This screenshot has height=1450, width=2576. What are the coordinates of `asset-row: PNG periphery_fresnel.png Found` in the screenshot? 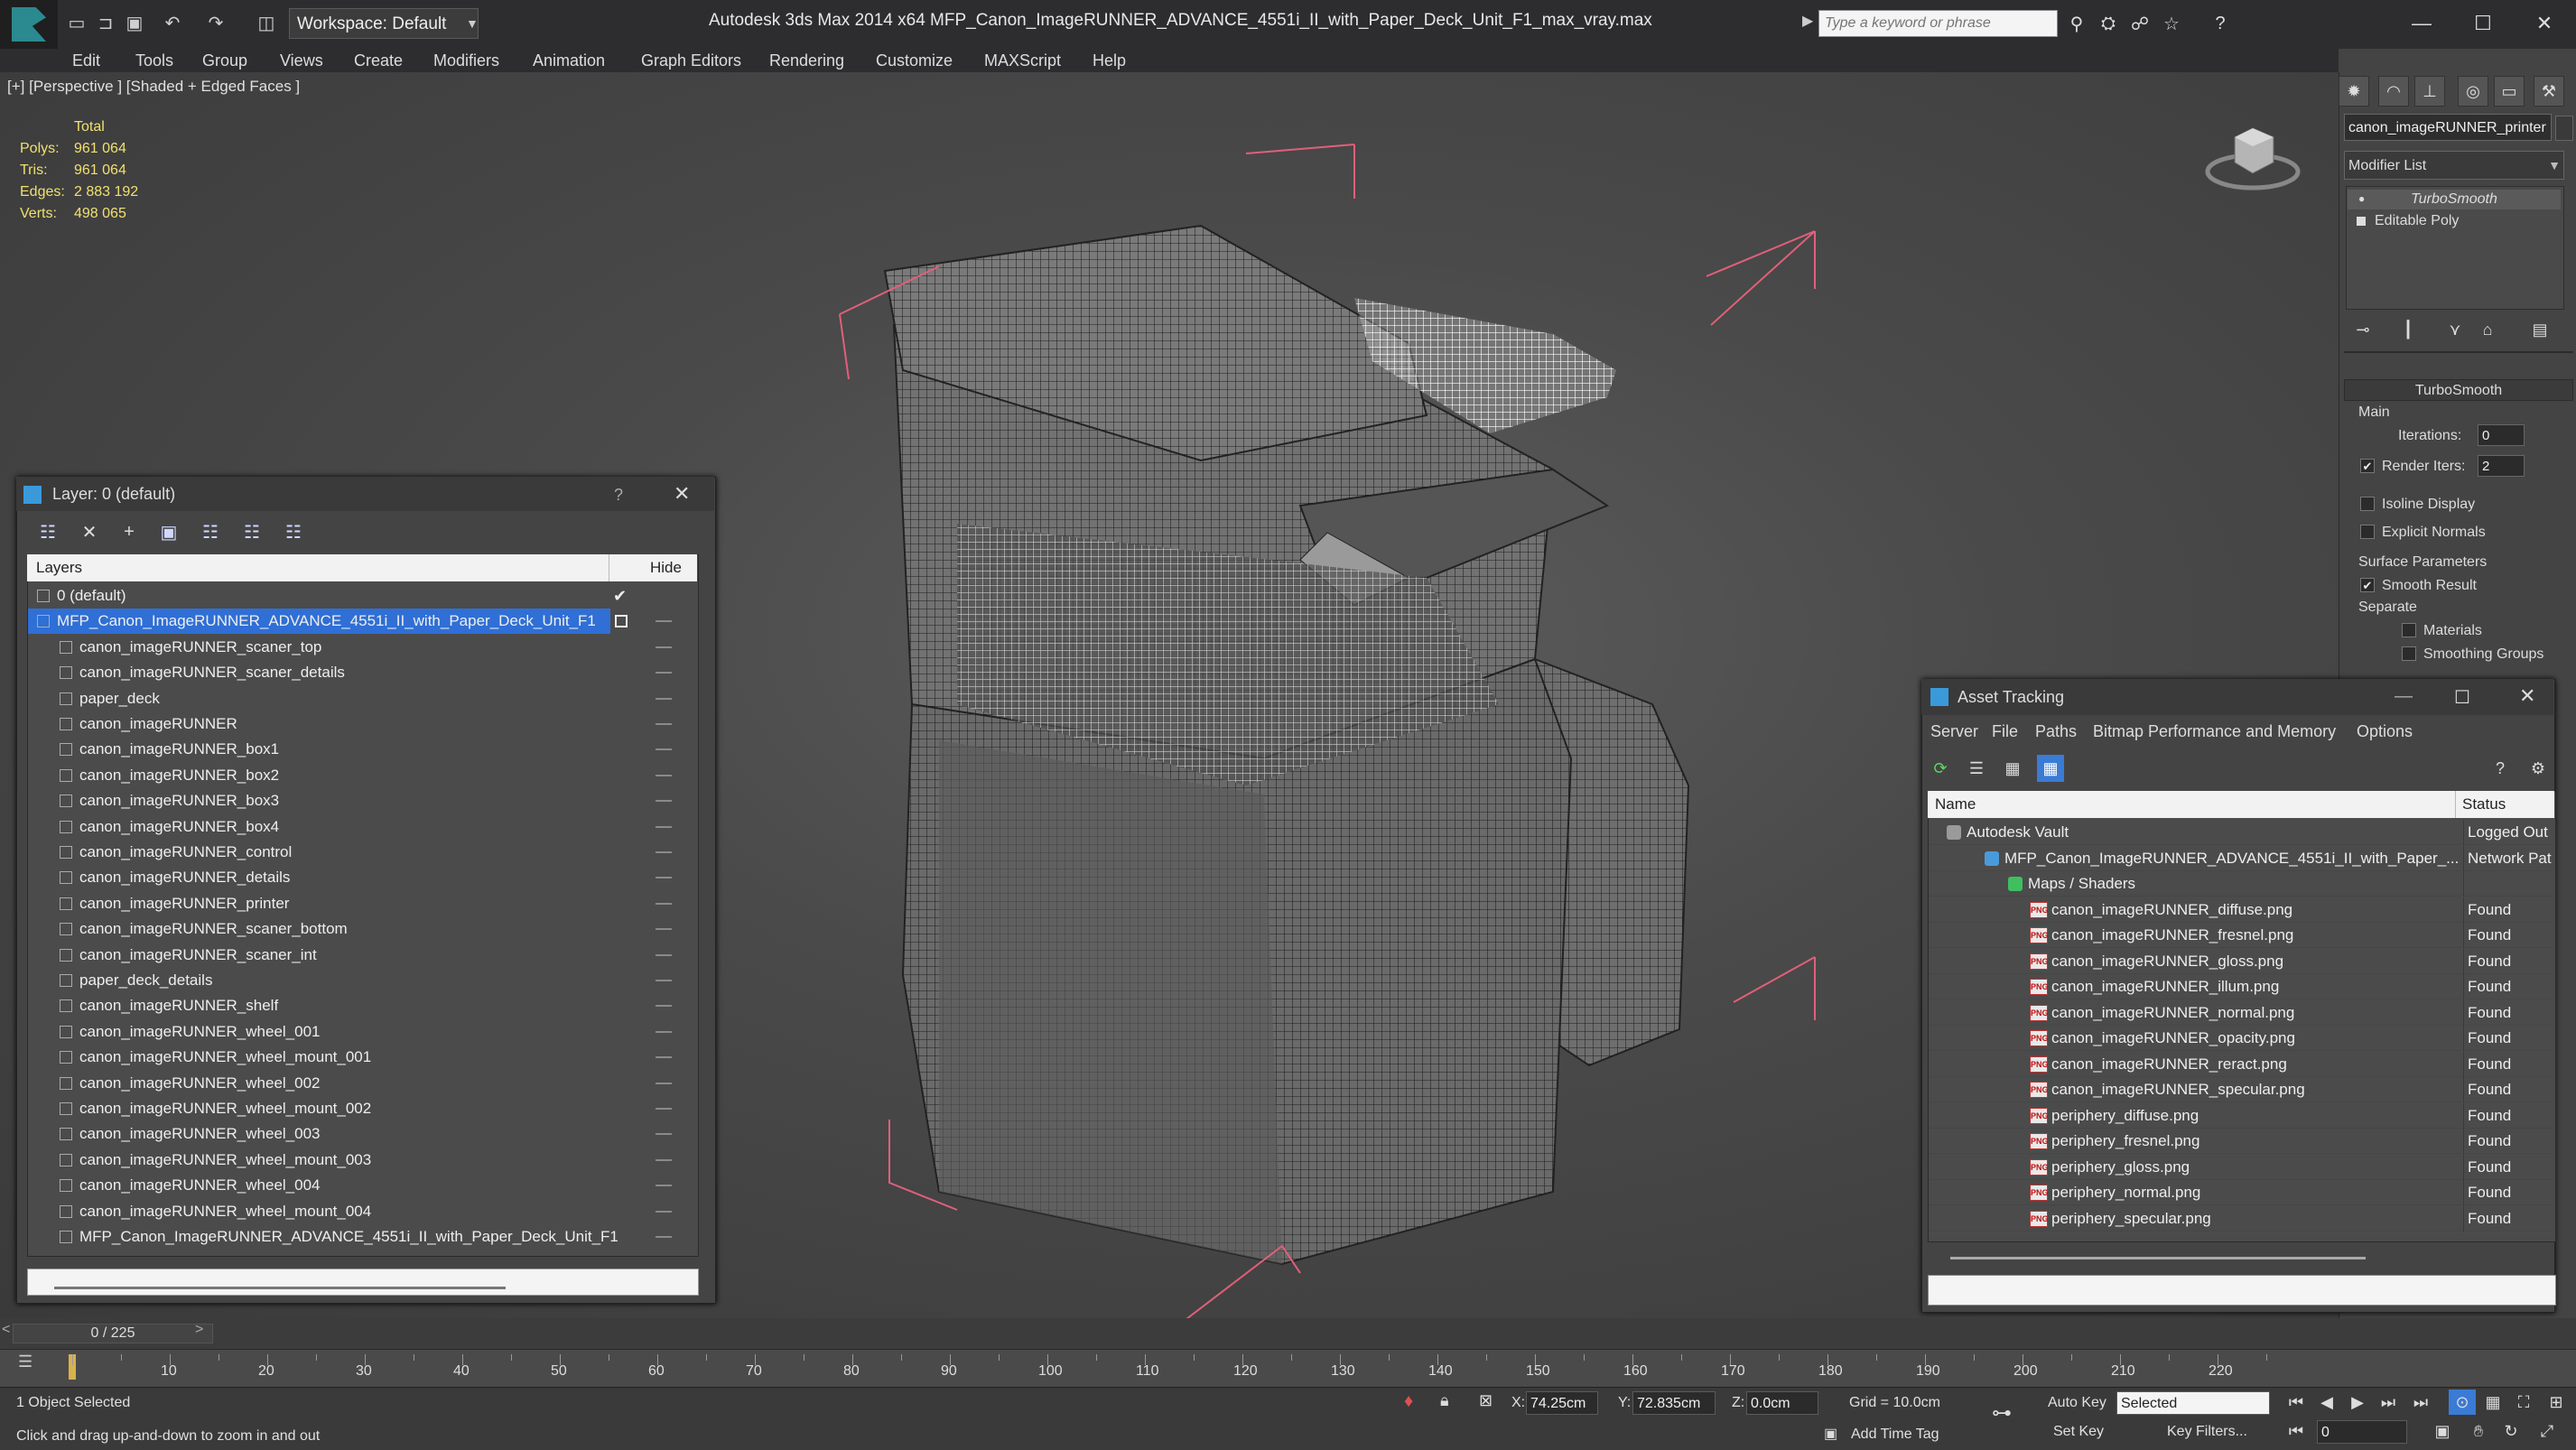 It's located at (2241, 1141).